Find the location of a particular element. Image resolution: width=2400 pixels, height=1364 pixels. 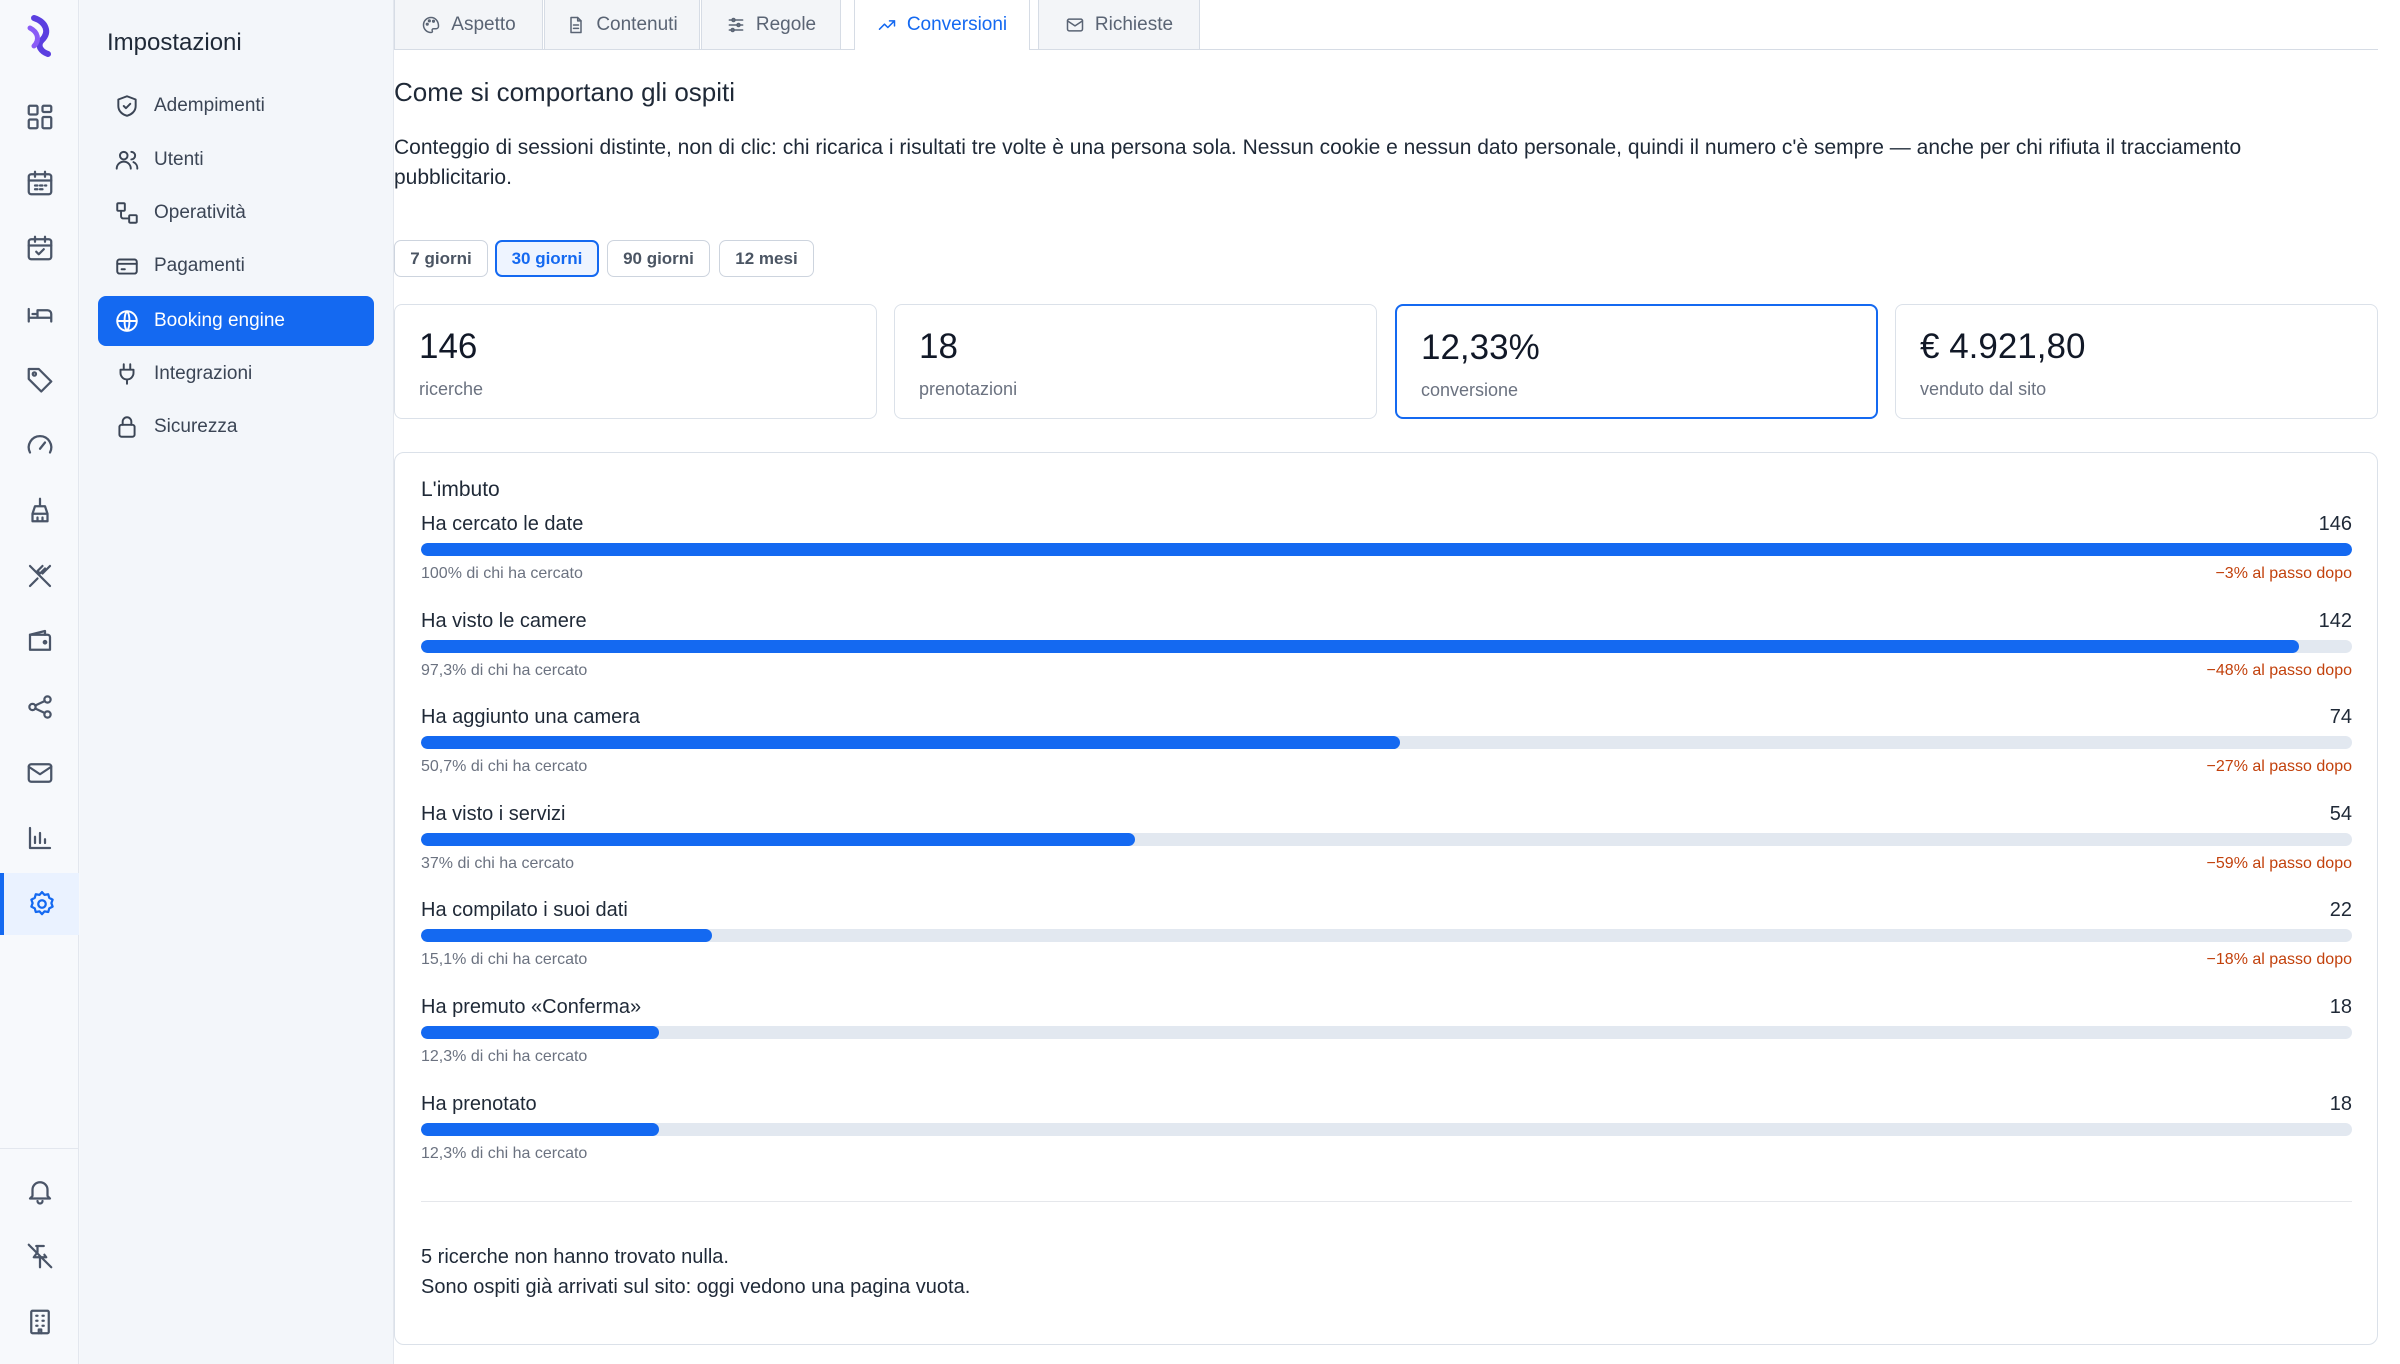

tab-regole: Regole is located at coordinates (771, 24).